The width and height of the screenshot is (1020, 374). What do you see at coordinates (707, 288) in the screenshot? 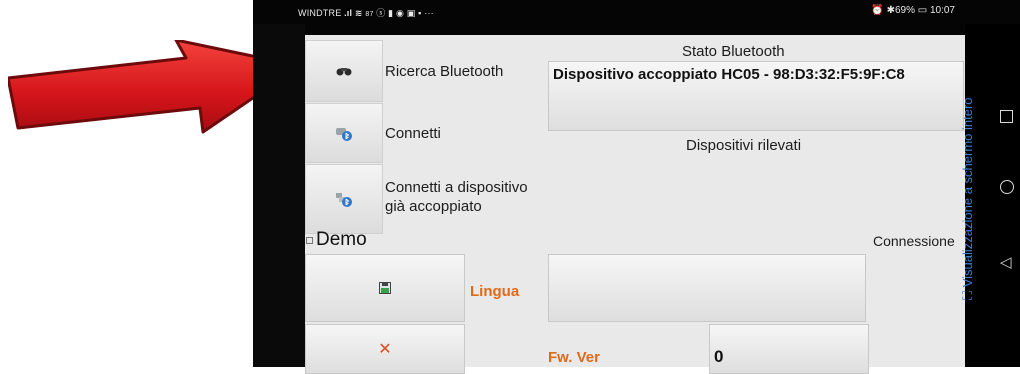
I see `language-dropdown` at bounding box center [707, 288].